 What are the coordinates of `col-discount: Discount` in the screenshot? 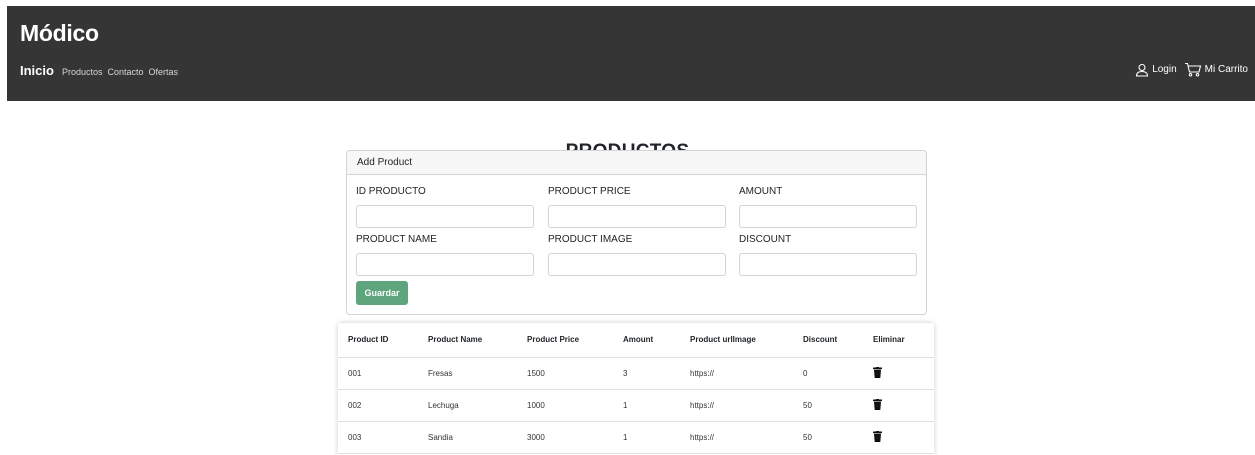 It's located at (828, 340).